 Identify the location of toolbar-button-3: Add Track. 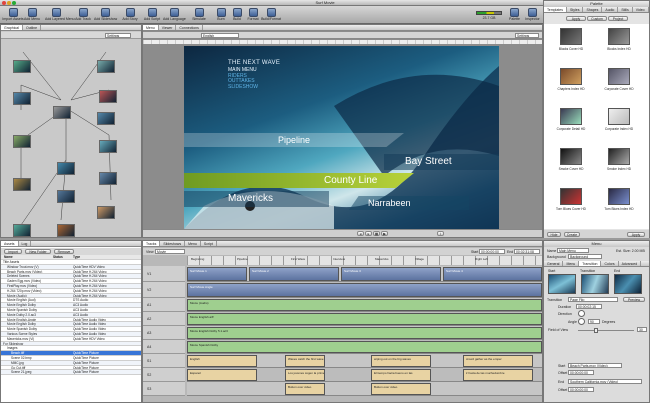
(83, 15).